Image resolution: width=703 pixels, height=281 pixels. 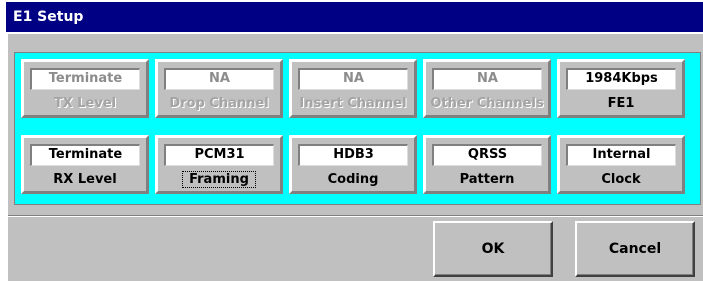 I want to click on other-channels-tile: NA Other Channels, so click(x=487, y=88).